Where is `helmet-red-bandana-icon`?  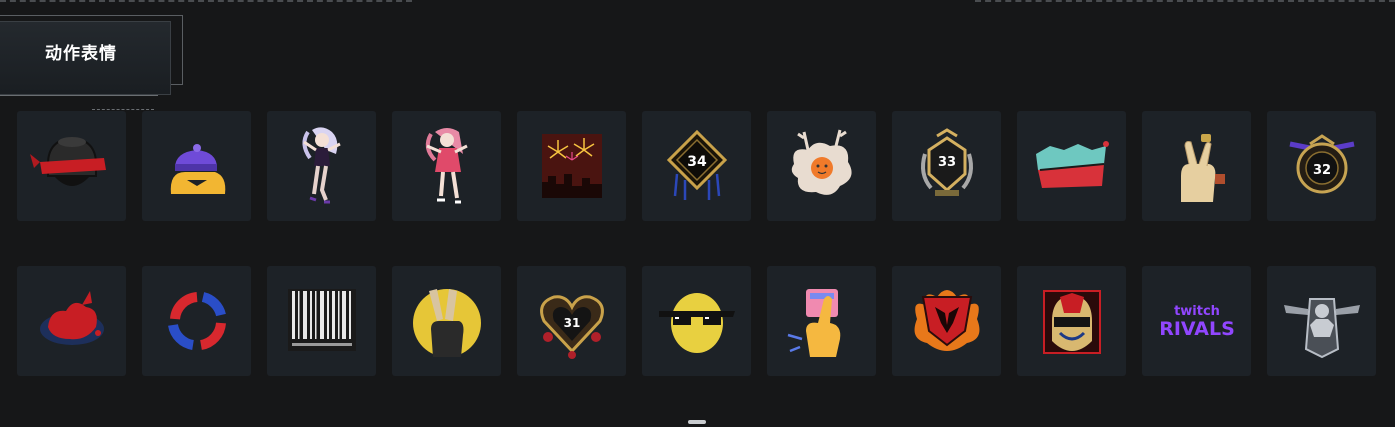 helmet-red-bandana-icon is located at coordinates (67, 161).